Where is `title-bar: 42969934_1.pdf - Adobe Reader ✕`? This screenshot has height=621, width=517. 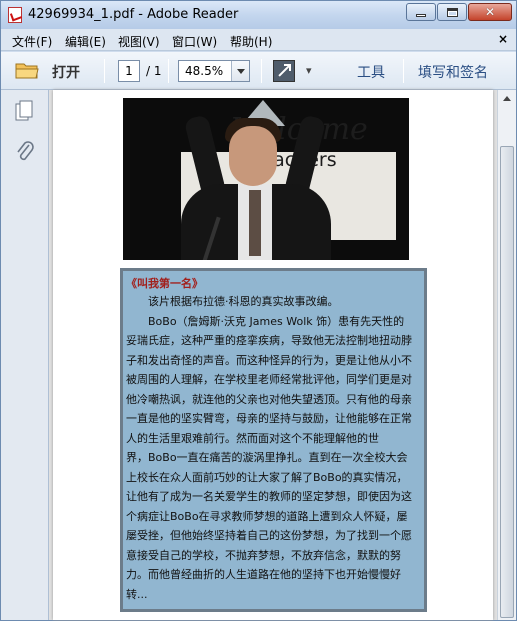 title-bar: 42969934_1.pdf - Adobe Reader ✕ is located at coordinates (258, 15).